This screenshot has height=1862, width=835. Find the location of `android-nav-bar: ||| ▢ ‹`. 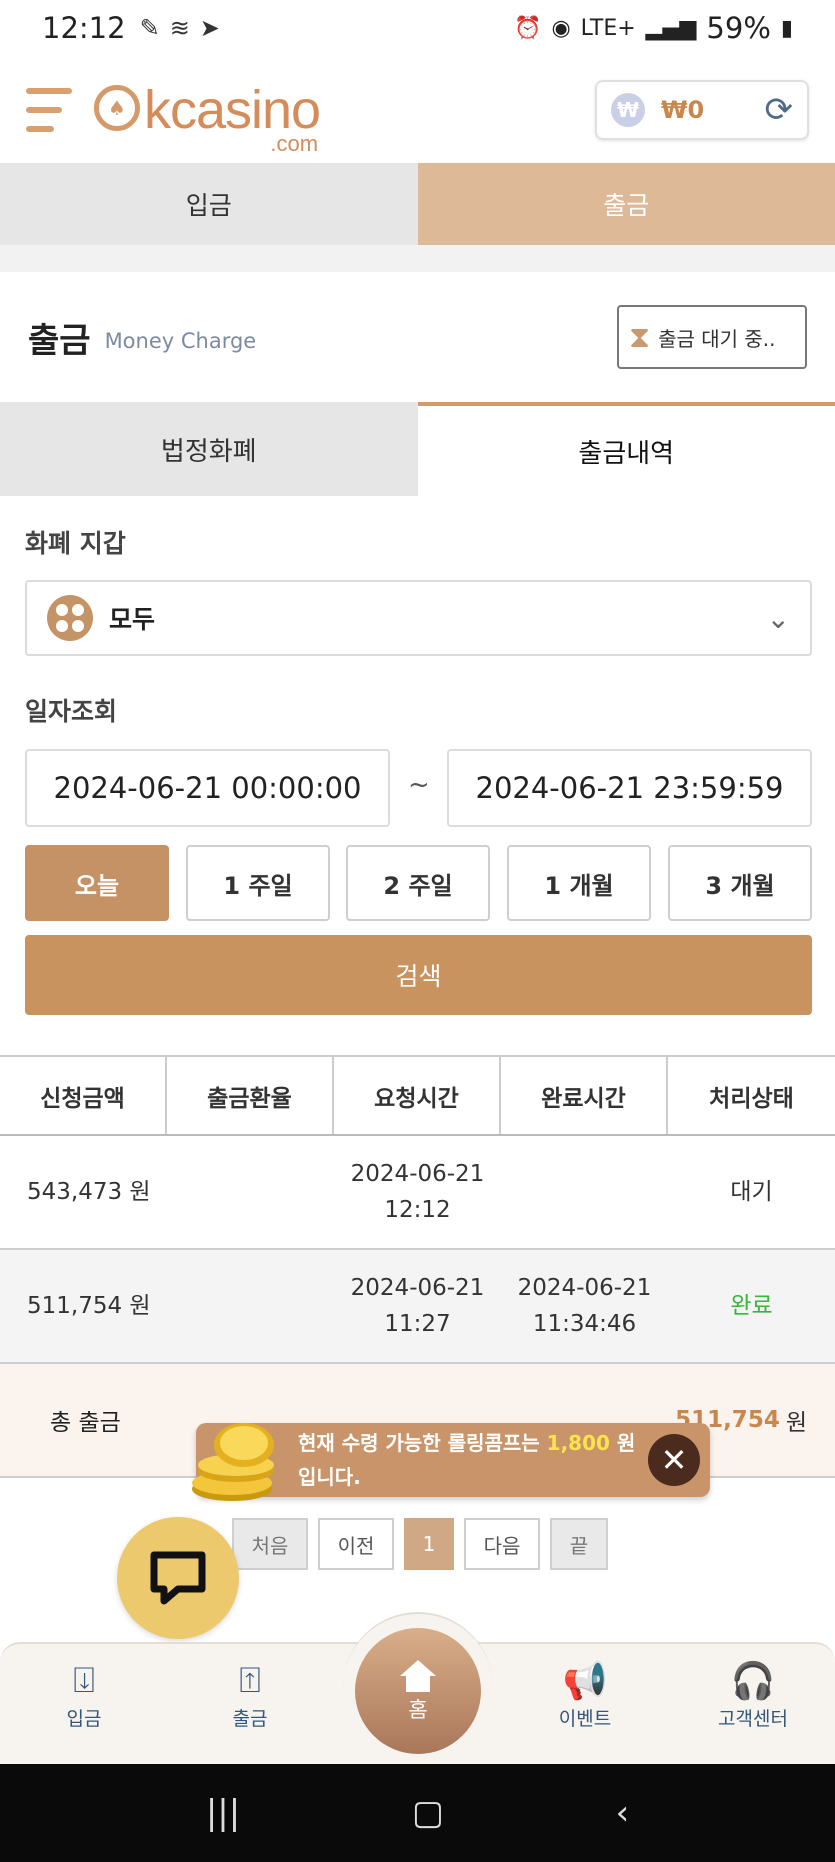

android-nav-bar: ||| ▢ ‹ is located at coordinates (417, 1813).